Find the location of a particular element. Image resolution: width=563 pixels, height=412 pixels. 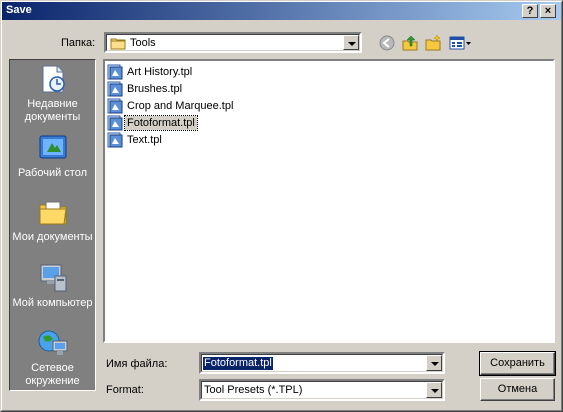

place-desktop: Рабочий стол is located at coordinates (52, 156).